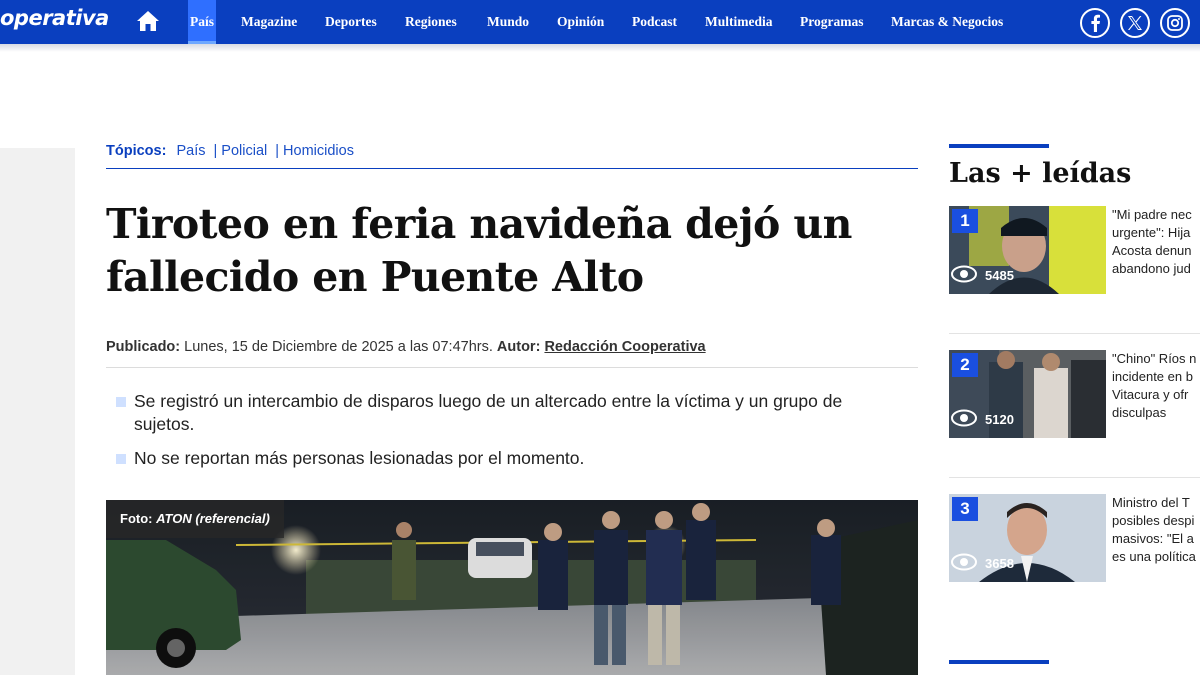  What do you see at coordinates (1027, 394) in the screenshot?
I see `most-read-thumbnail: 2 5120` at bounding box center [1027, 394].